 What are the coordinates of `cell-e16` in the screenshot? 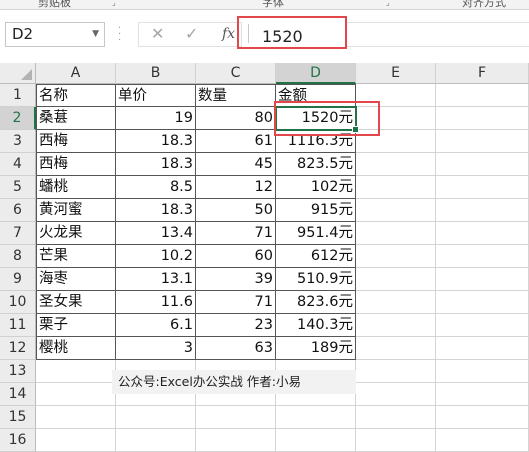 It's located at (396, 440).